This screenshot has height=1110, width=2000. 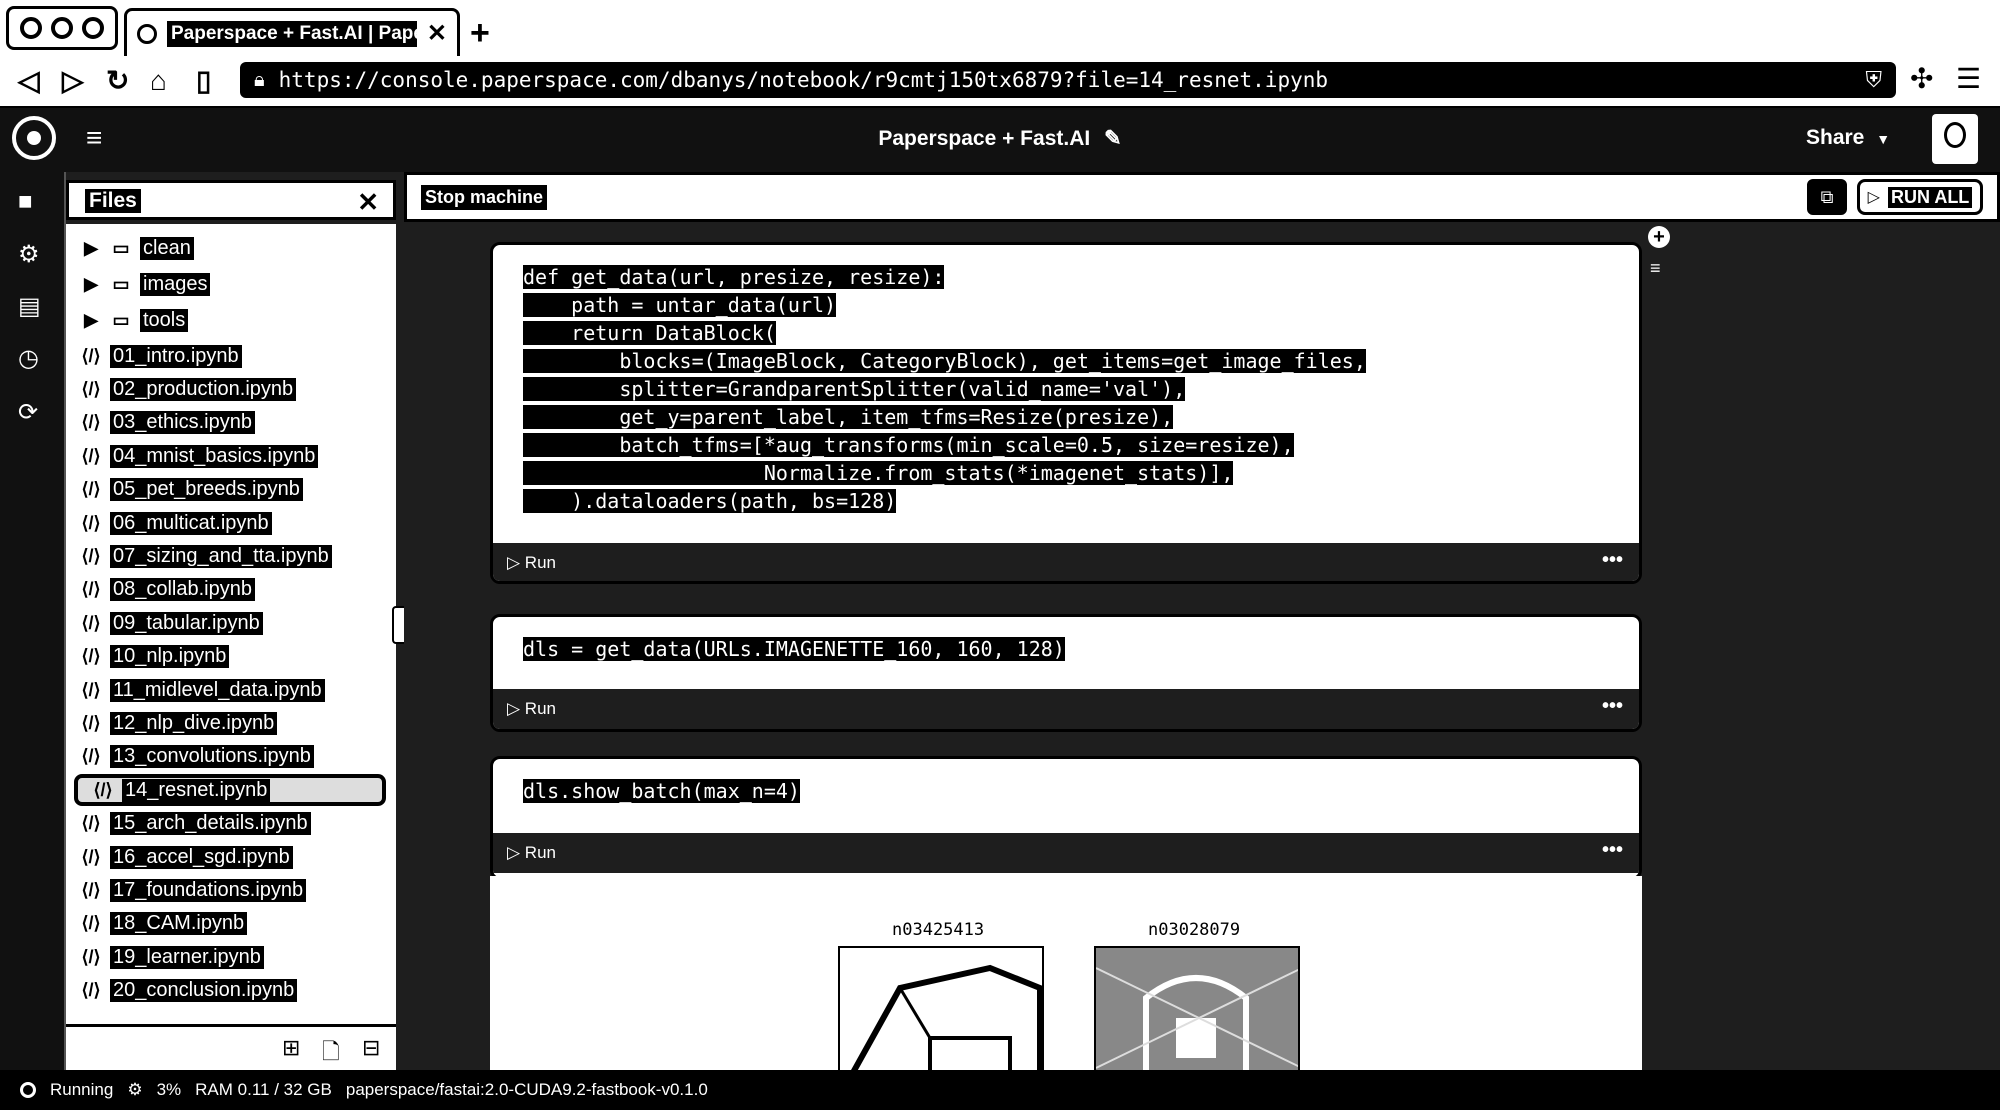 What do you see at coordinates (158, 81) in the screenshot?
I see `home-icon: ⌂` at bounding box center [158, 81].